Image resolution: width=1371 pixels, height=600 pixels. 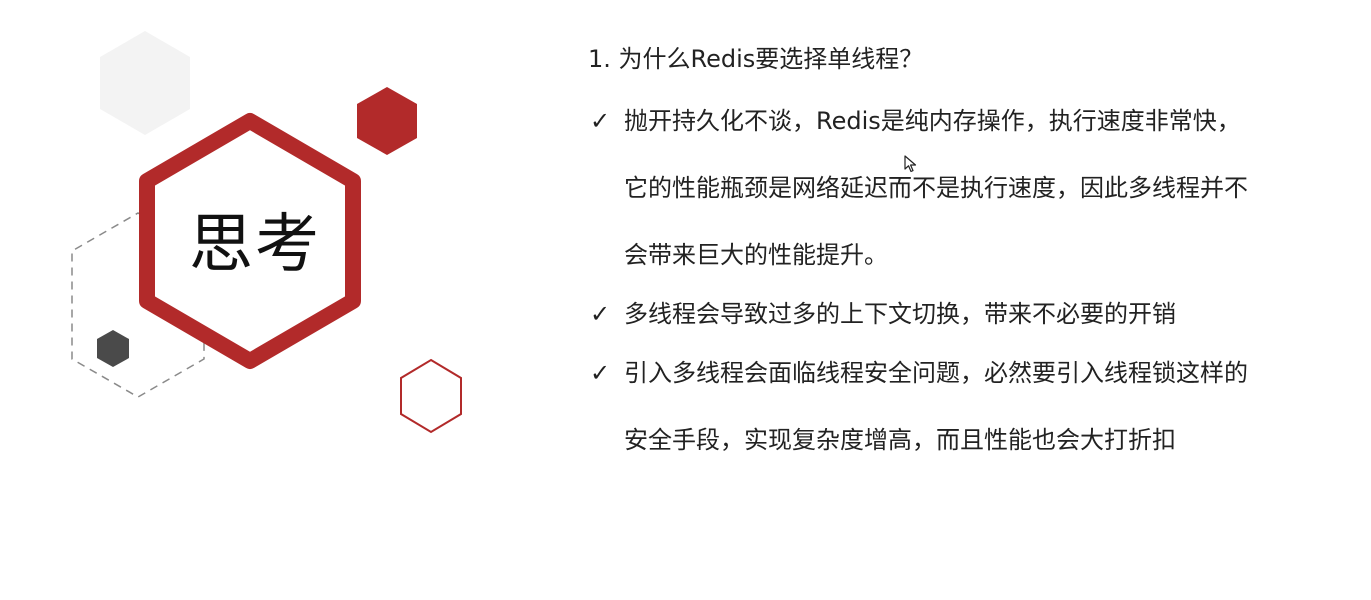 What do you see at coordinates (387, 121) in the screenshot?
I see `red-filled-hexagon` at bounding box center [387, 121].